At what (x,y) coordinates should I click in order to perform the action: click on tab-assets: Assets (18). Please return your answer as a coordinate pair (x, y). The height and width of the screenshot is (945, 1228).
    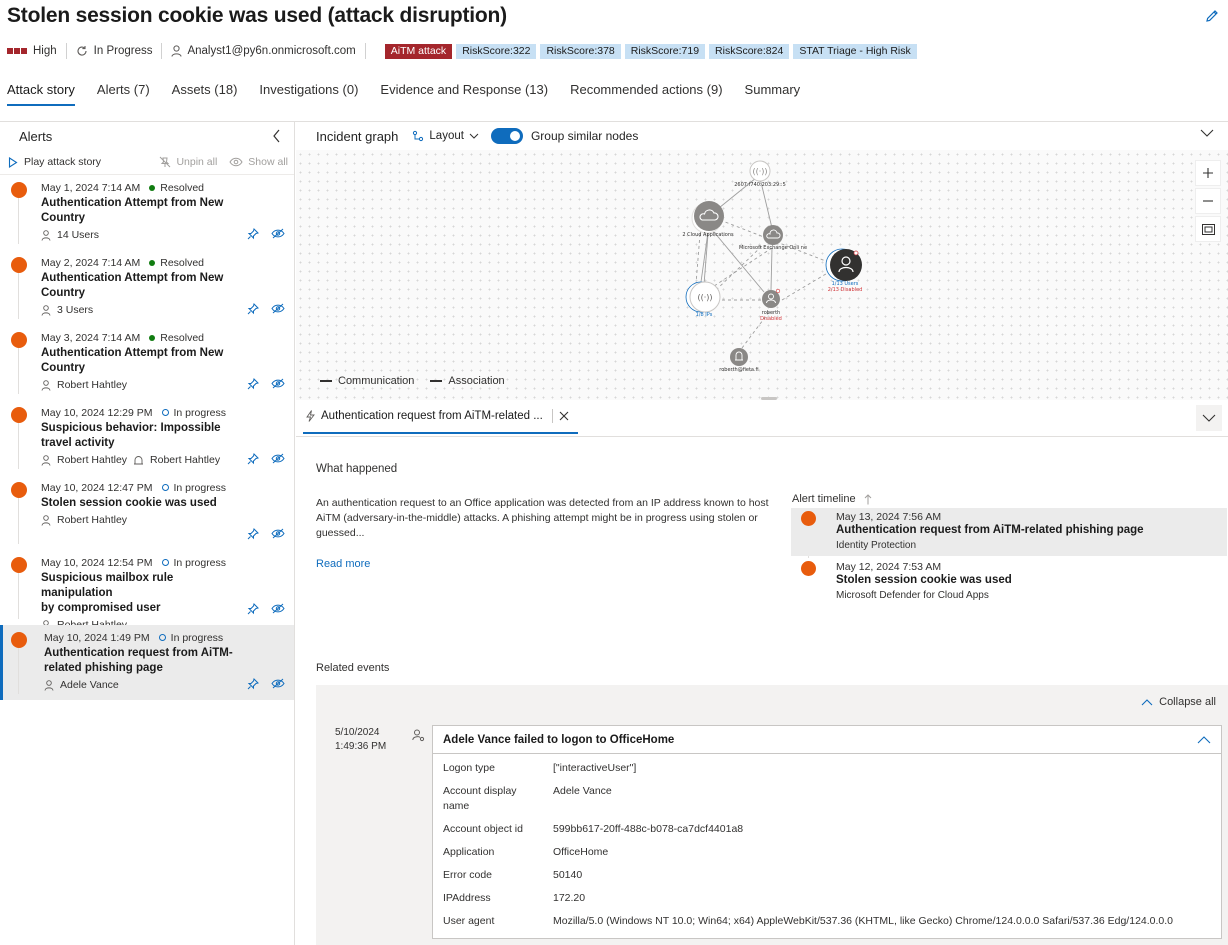
    Looking at the image, I should click on (205, 94).